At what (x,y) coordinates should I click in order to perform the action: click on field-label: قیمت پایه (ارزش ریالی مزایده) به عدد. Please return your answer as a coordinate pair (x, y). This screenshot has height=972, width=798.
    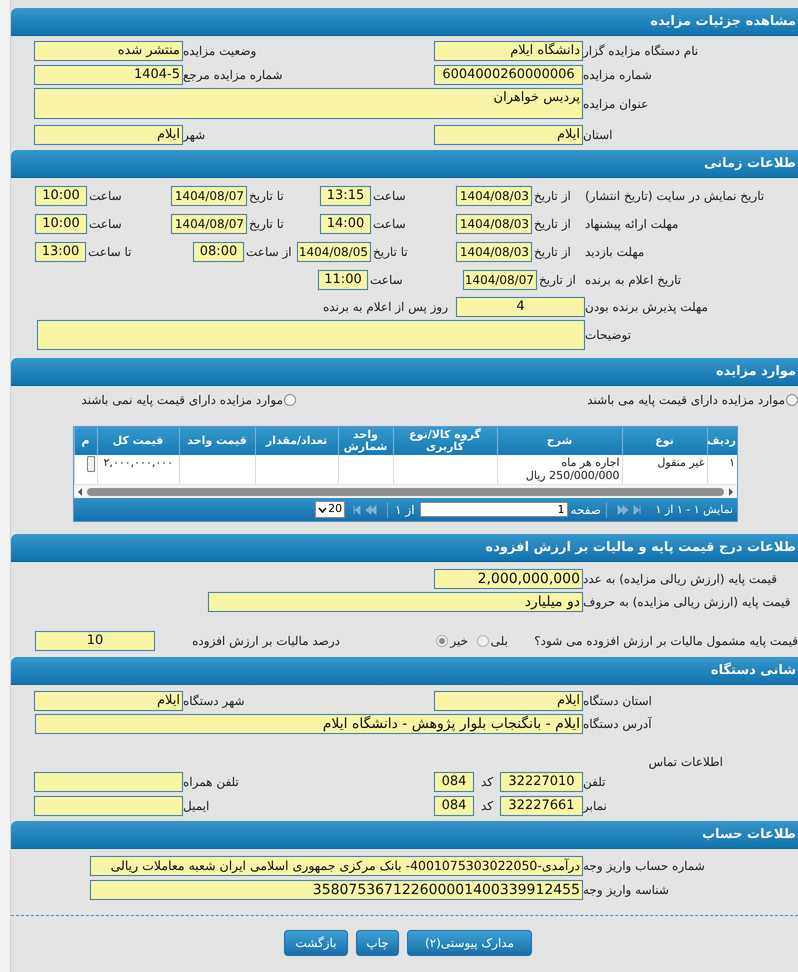
    Looking at the image, I should click on (680, 579).